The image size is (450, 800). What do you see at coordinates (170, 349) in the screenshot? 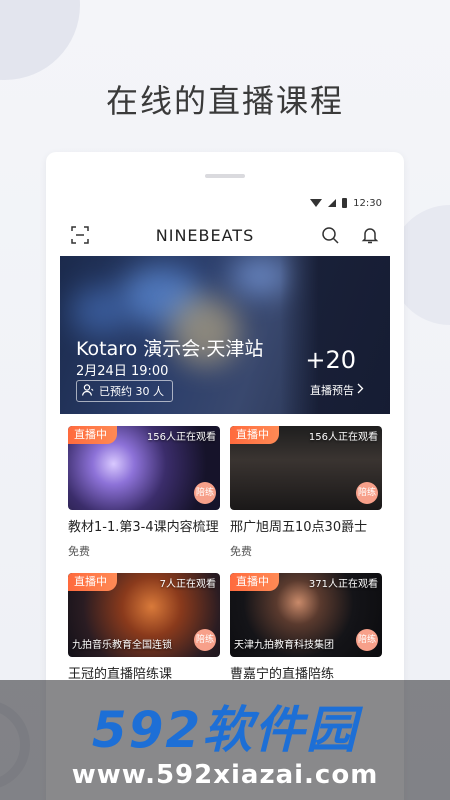
I see `banner-title: Kotaro 演示会·天津站` at bounding box center [170, 349].